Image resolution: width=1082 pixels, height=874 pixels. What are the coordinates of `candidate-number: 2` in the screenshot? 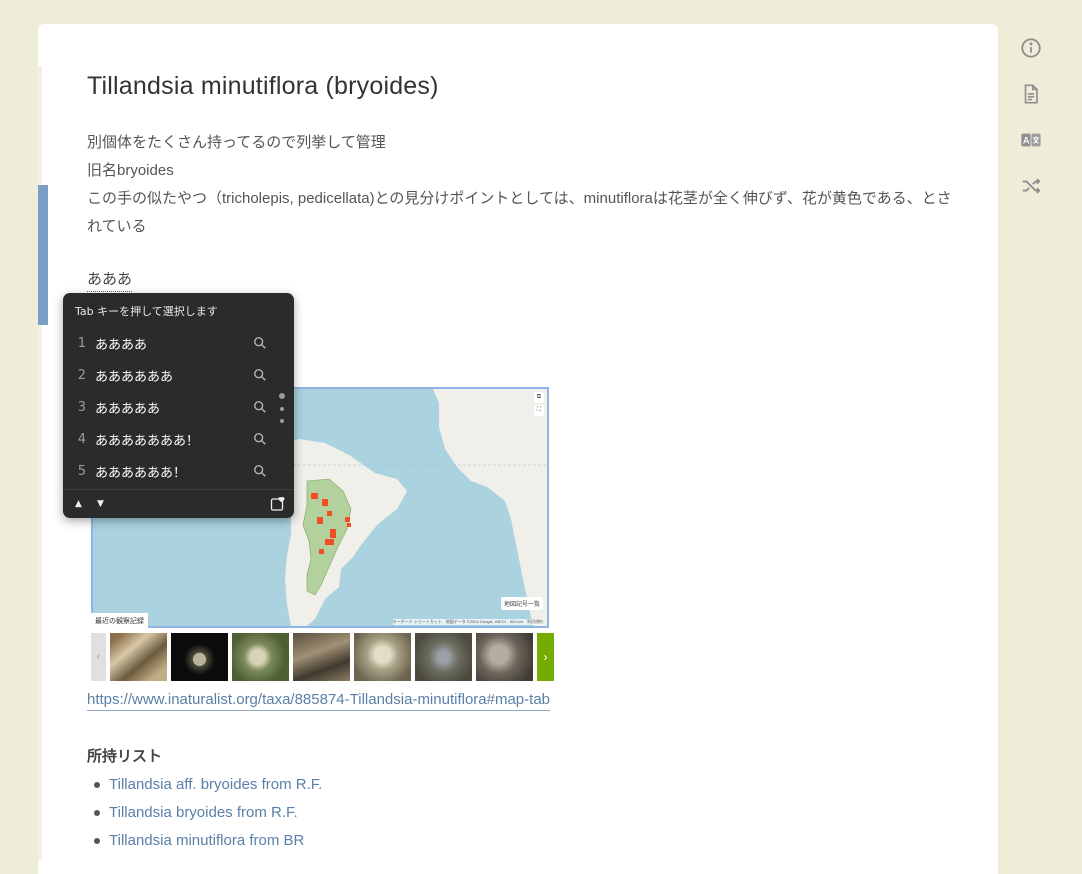 It's located at (81, 375).